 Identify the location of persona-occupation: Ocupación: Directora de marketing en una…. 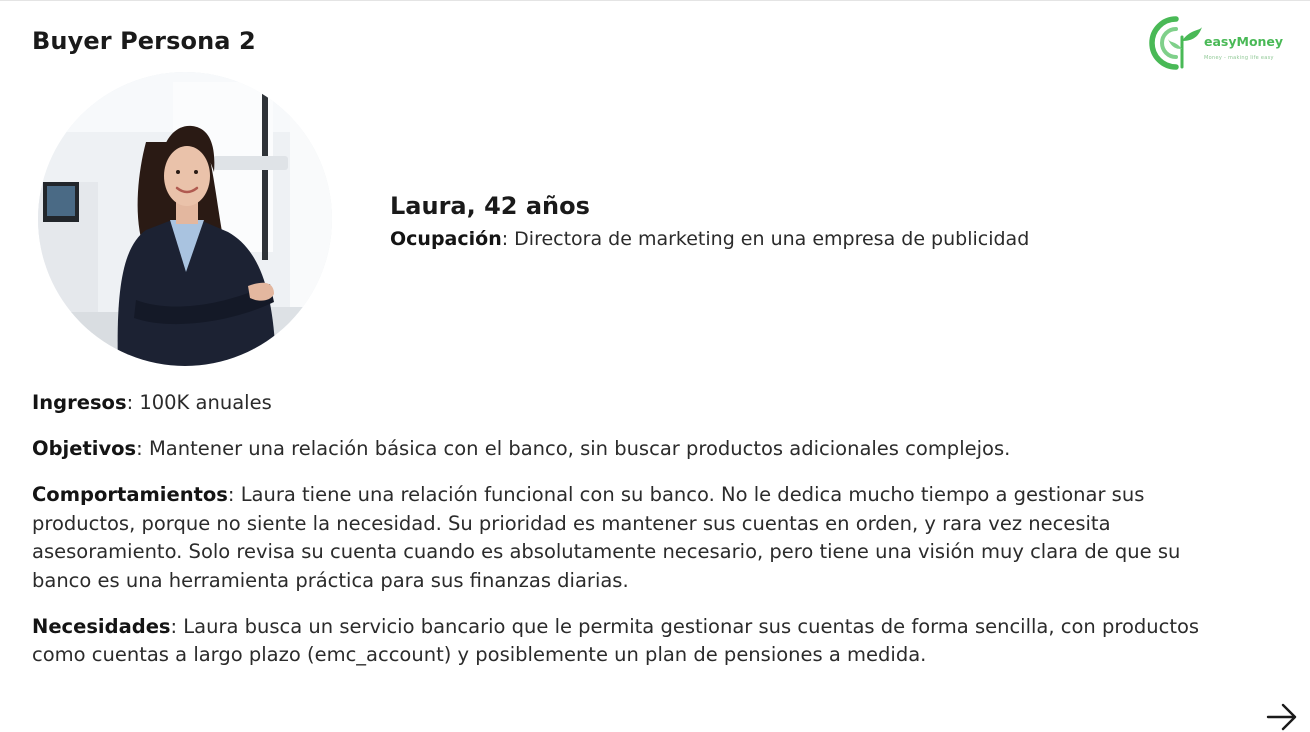
(709, 239).